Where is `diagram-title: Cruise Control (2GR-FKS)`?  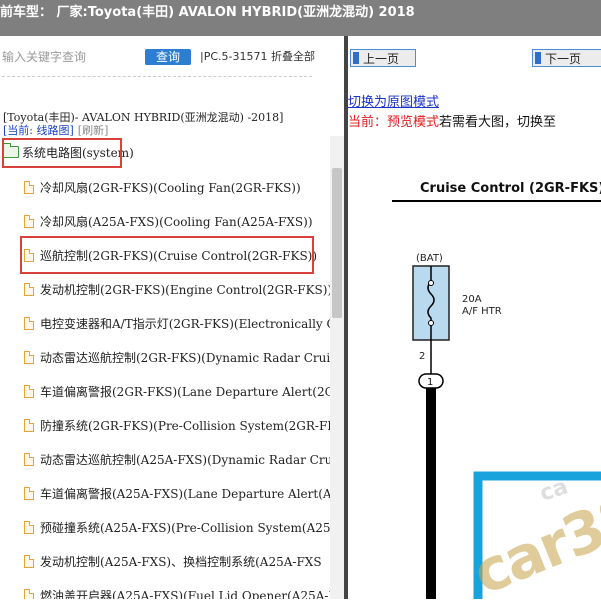
diagram-title: Cruise Control (2GR-FKS) is located at coordinates (510, 188).